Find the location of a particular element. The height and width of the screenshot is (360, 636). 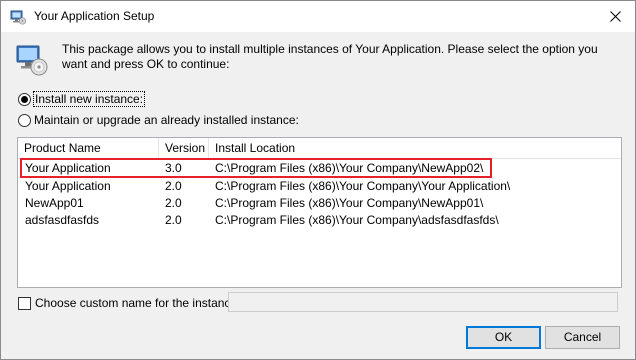

setup-computer-icon is located at coordinates (18, 17).